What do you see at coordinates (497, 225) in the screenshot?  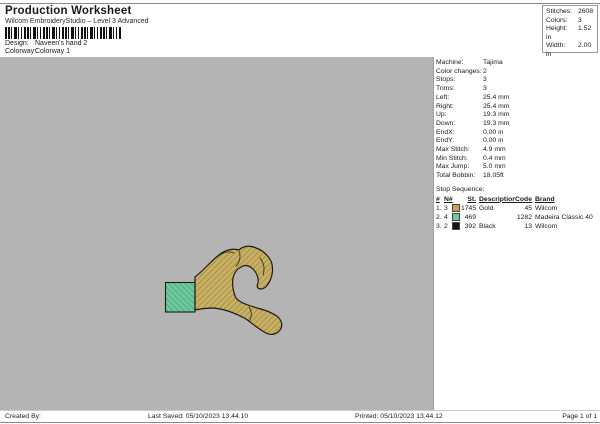 I see `stop-sequence-row: 3. 2 392 Black 13 Wilcom` at bounding box center [497, 225].